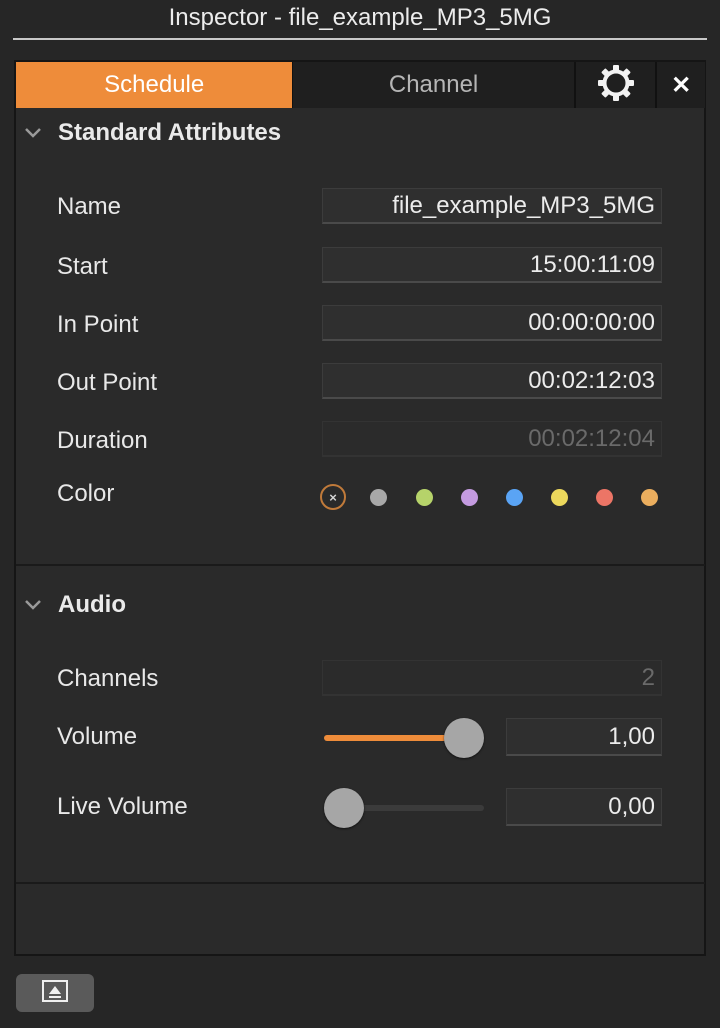  What do you see at coordinates (492, 265) in the screenshot?
I see `start-field: 15:00:11:09` at bounding box center [492, 265].